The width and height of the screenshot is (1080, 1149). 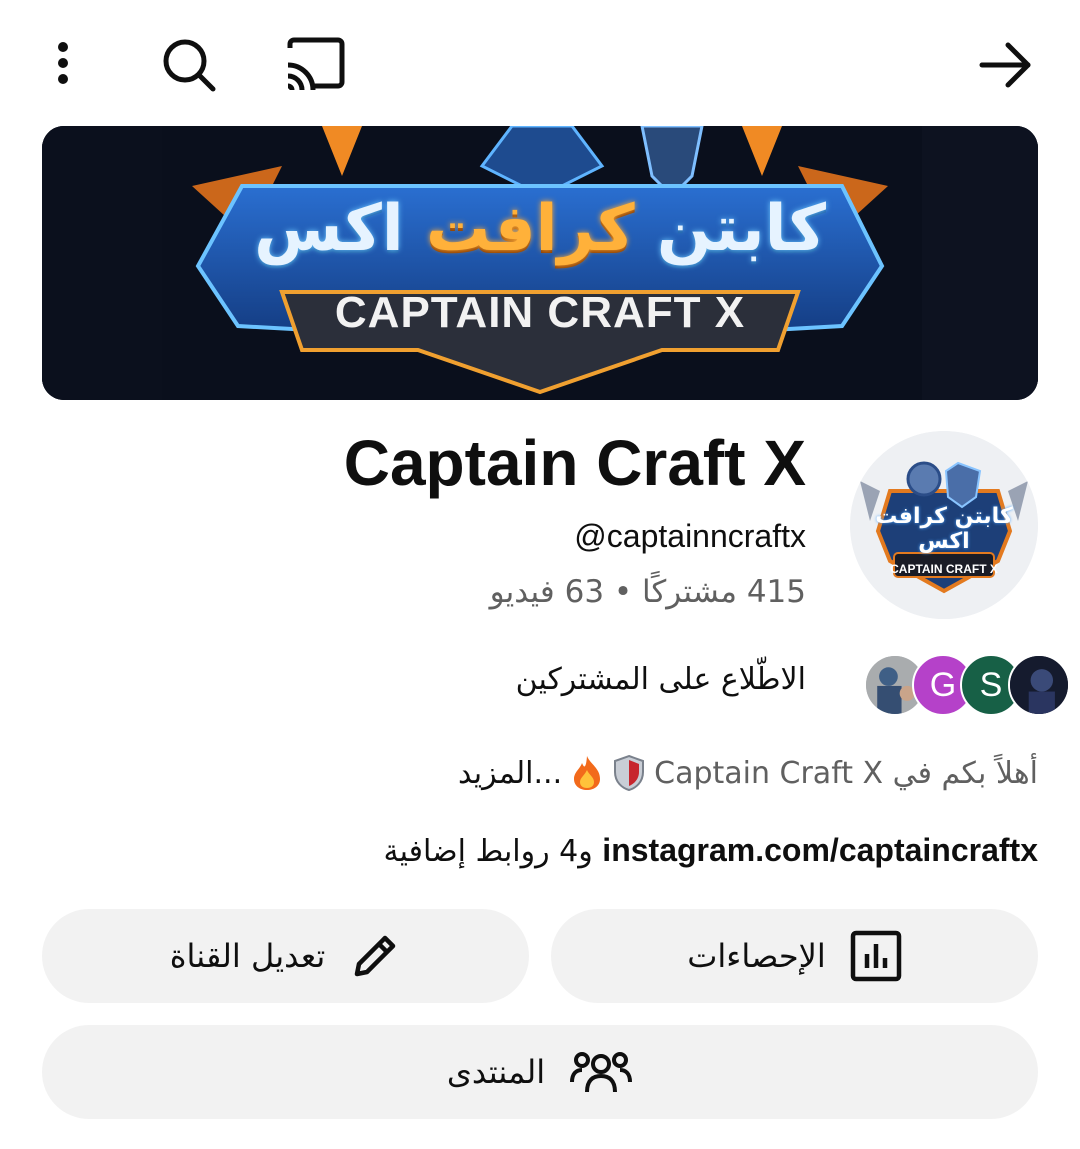 What do you see at coordinates (540, 229) in the screenshot?
I see `banner-title-arabic: كابتن كرافت اكس` at bounding box center [540, 229].